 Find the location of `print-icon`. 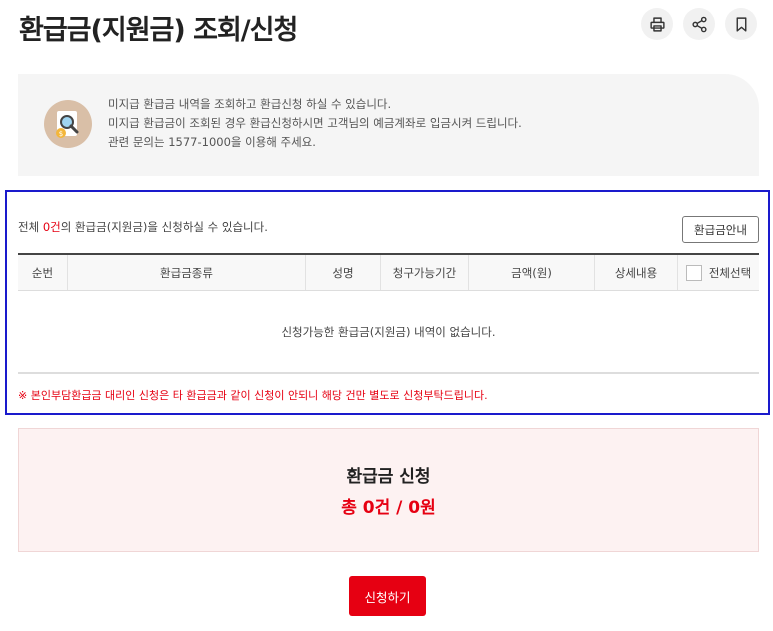

print-icon is located at coordinates (657, 24).